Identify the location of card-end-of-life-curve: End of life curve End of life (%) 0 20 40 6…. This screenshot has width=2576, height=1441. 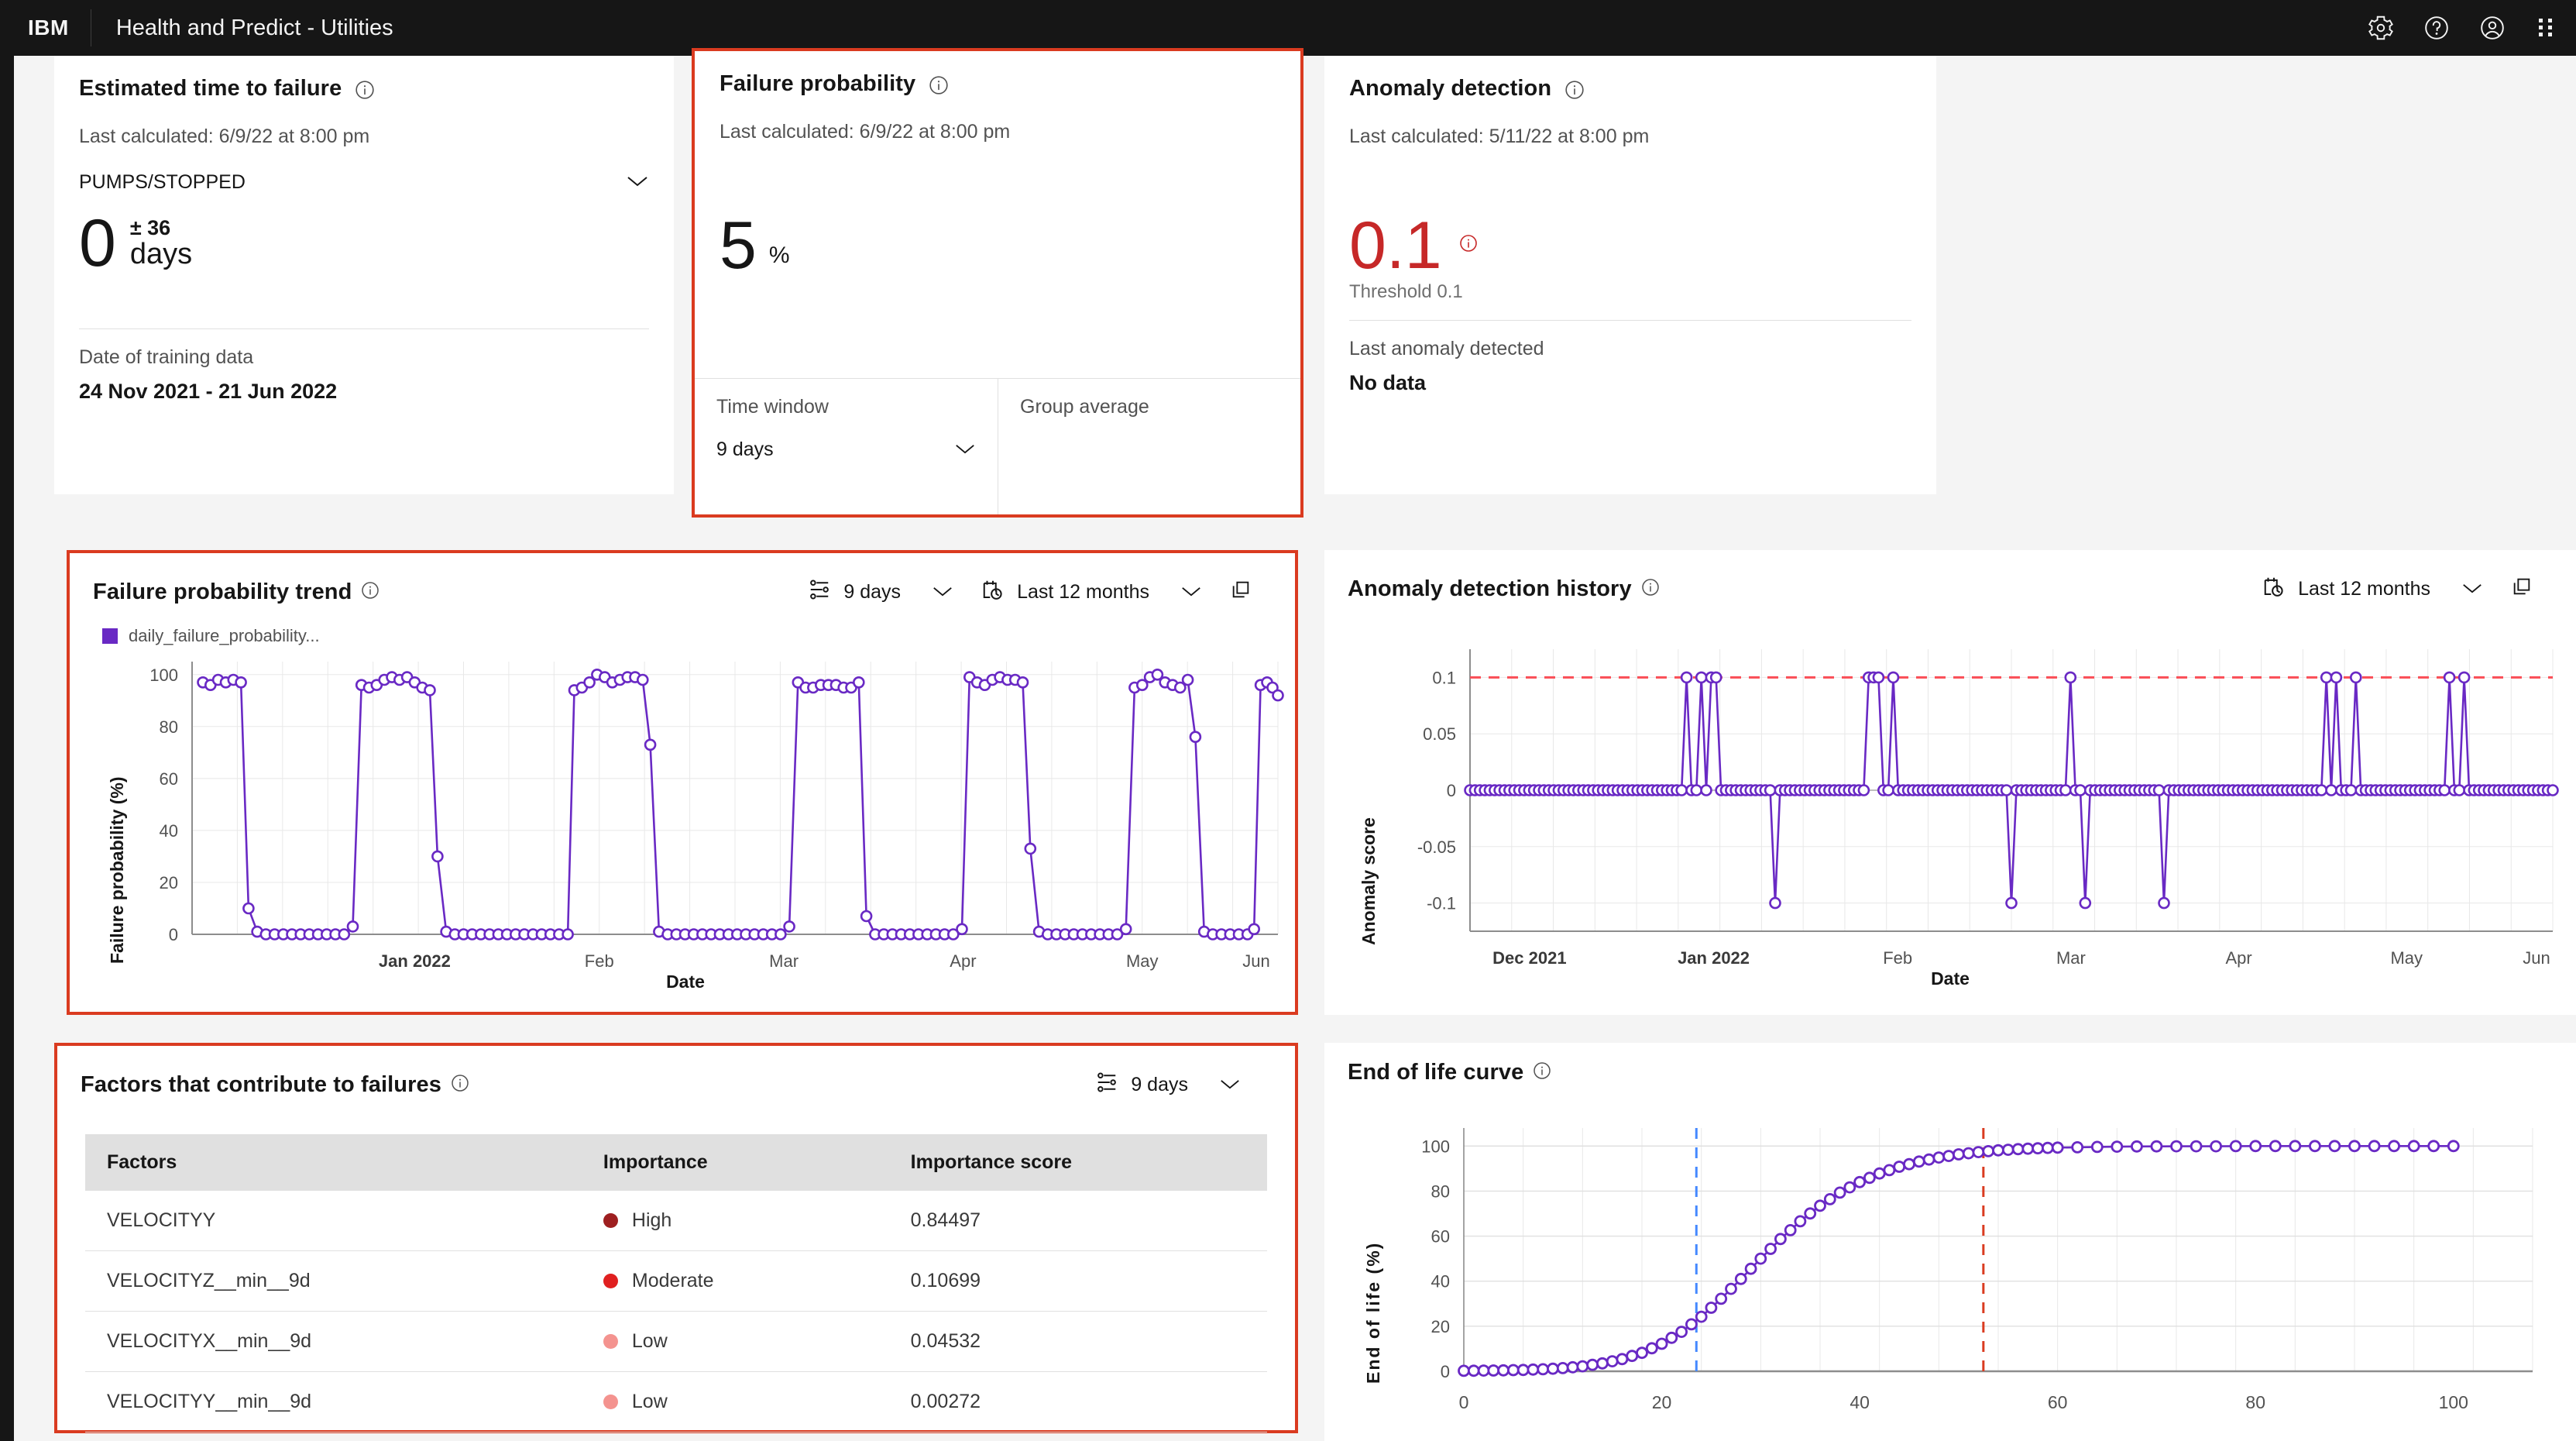
(1950, 1242).